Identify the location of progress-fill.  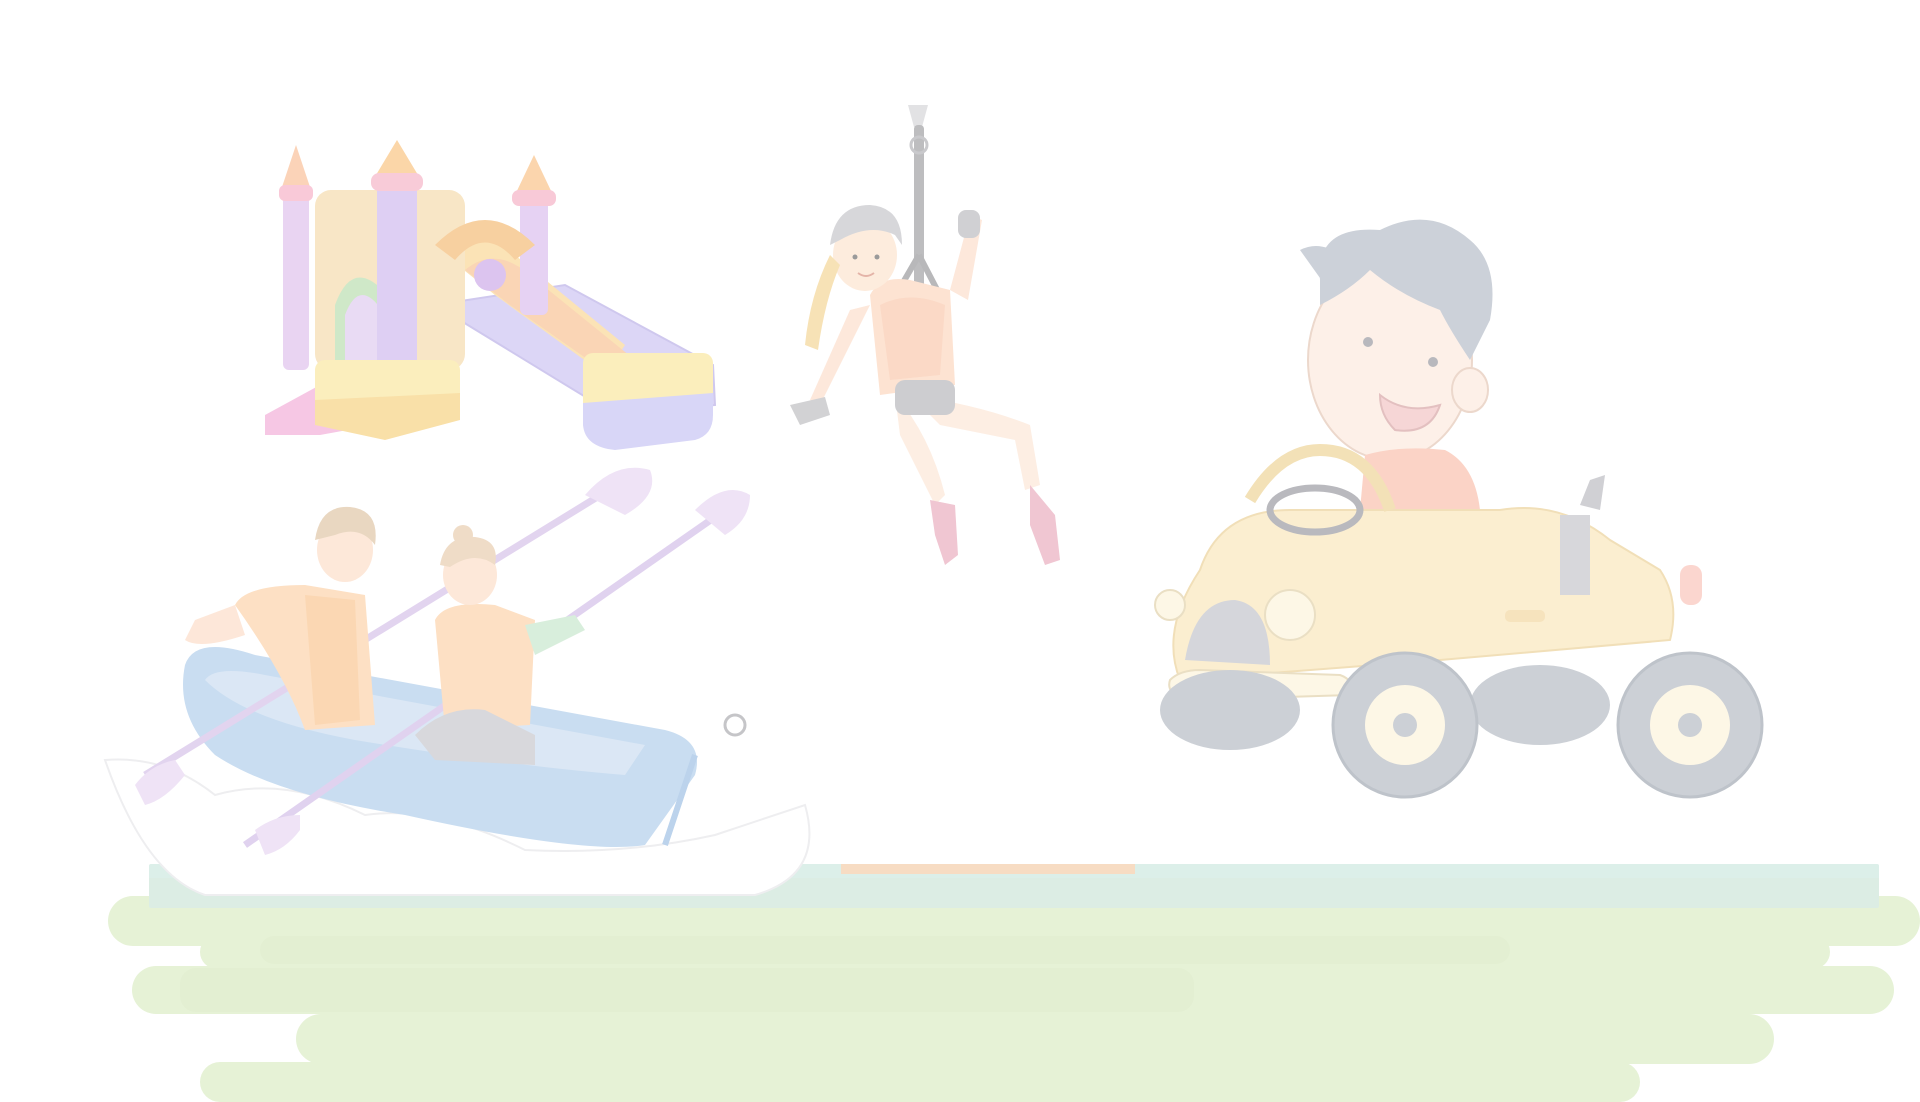
(988, 869).